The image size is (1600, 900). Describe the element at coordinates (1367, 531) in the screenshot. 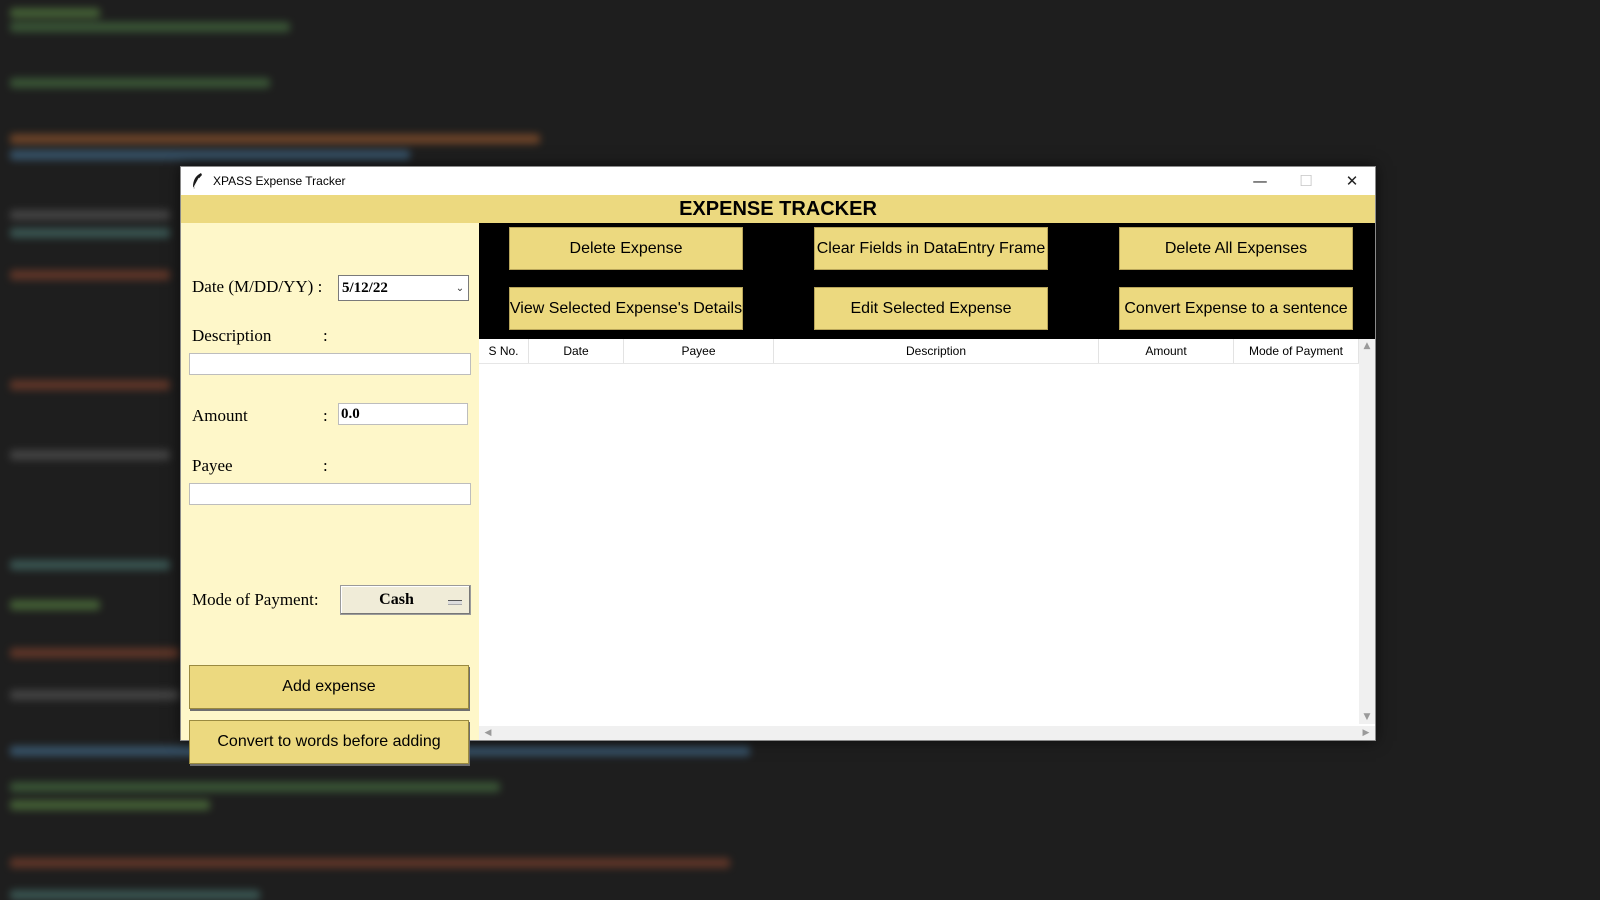

I see `vertical-scrollbar: ▲ ▼` at that location.